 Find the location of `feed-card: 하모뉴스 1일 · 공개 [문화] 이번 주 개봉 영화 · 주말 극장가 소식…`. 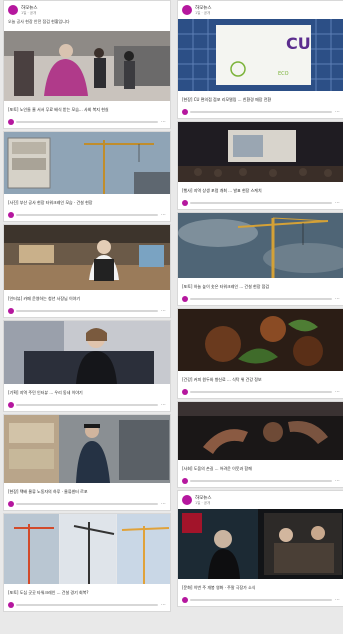

feed-card: 하모뉴스 1일 · 공개 [문화] 이번 주 개봉 영화 · 주말 극장가 소식… is located at coordinates (260, 548).